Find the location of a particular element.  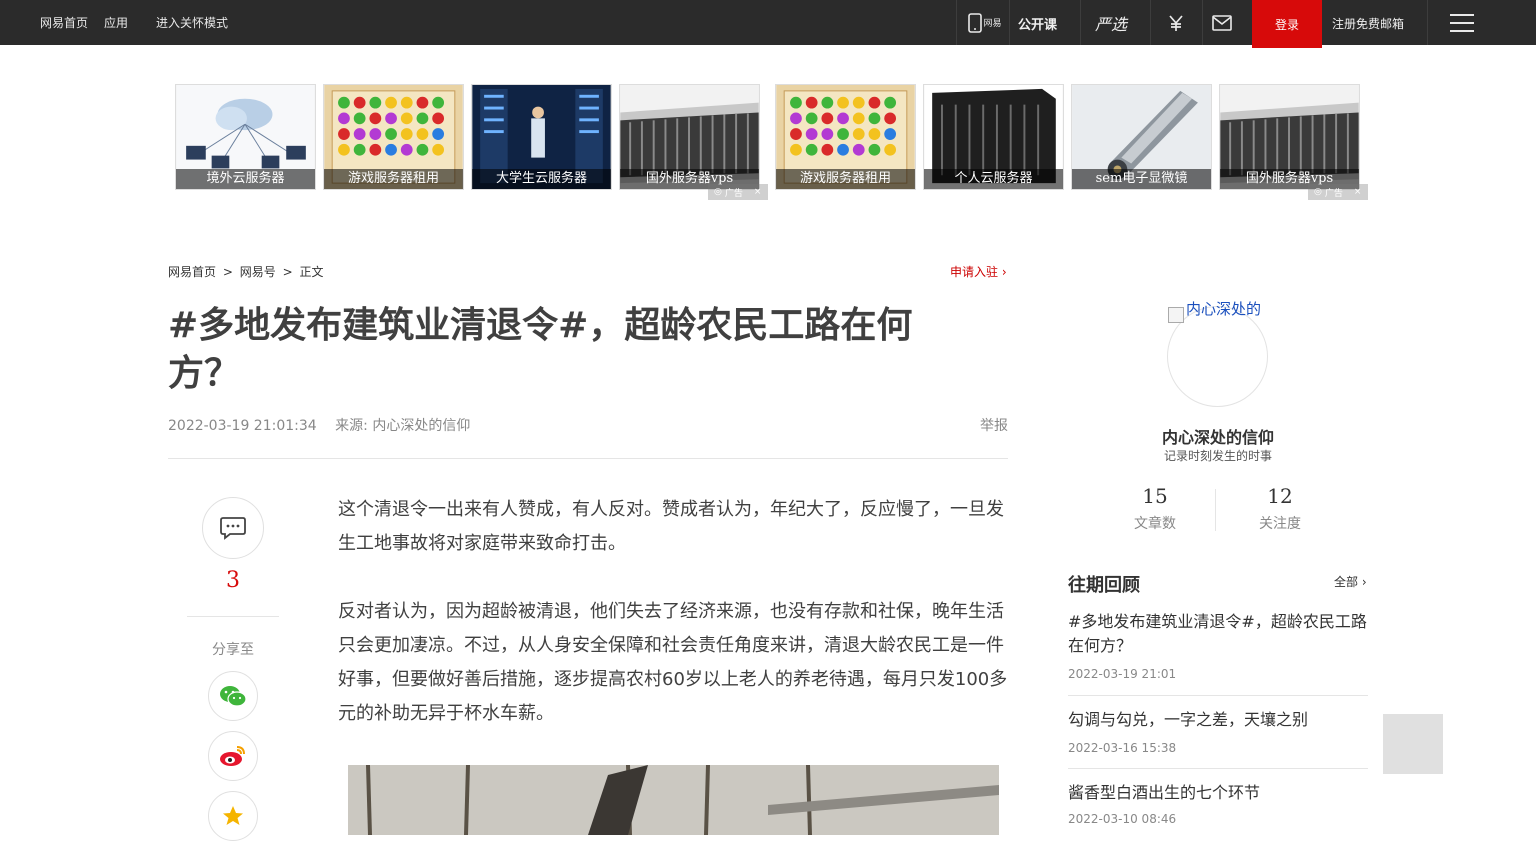

menu-button is located at coordinates (1462, 22).